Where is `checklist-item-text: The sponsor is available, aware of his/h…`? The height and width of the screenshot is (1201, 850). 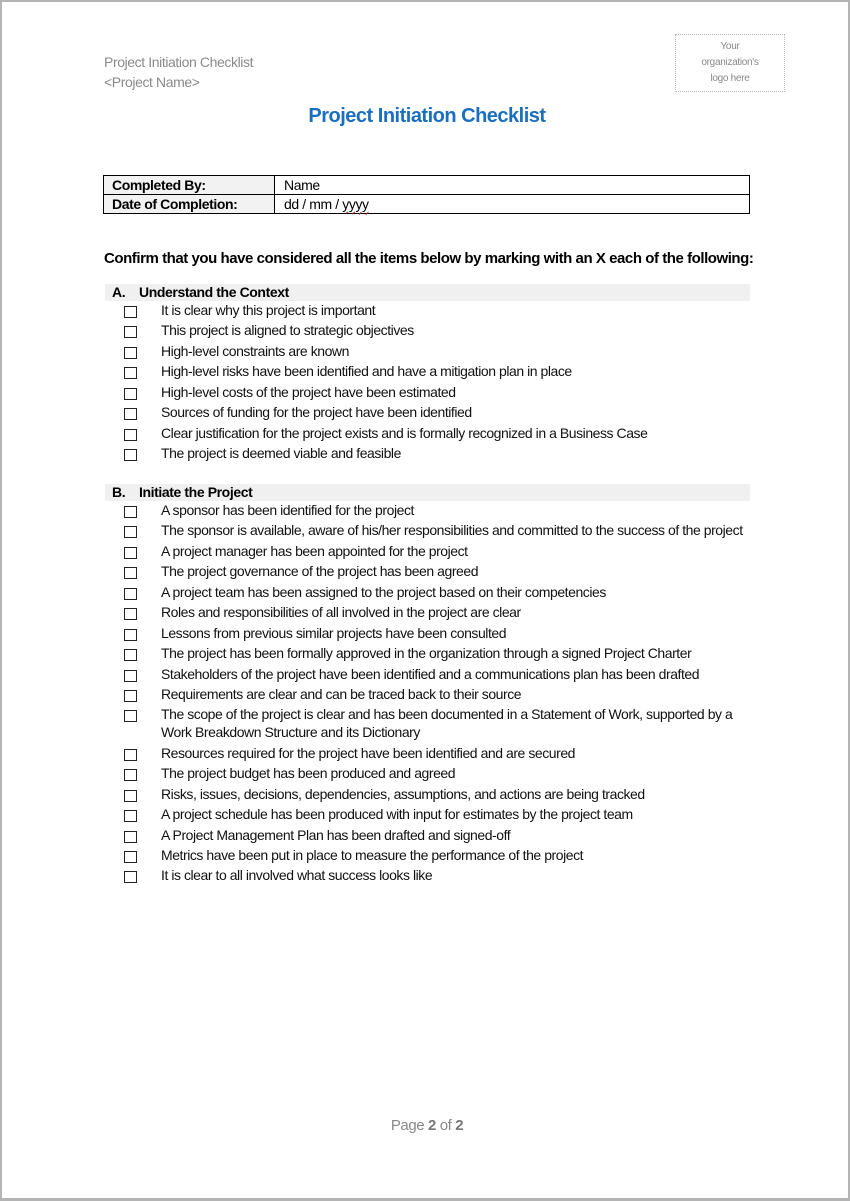 checklist-item-text: The sponsor is available, aware of his/h… is located at coordinates (452, 530).